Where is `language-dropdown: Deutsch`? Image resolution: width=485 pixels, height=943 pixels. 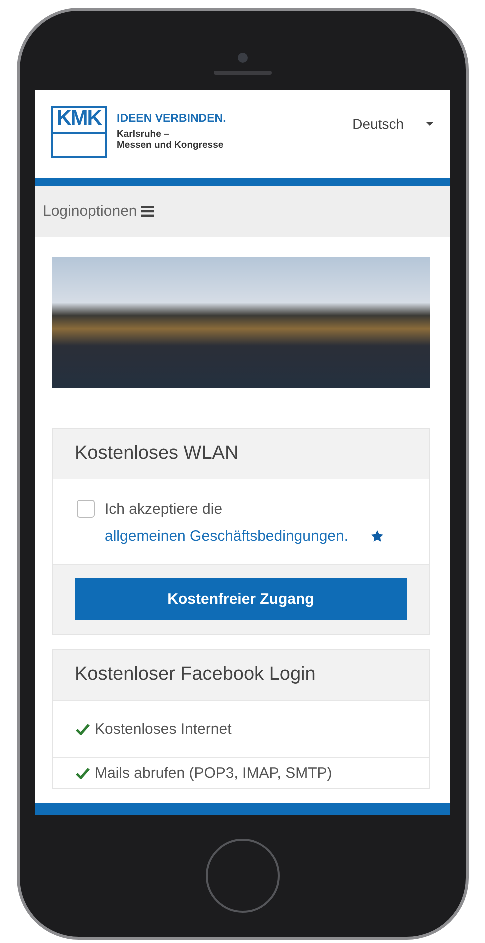
language-dropdown: Deutsch is located at coordinates (393, 119).